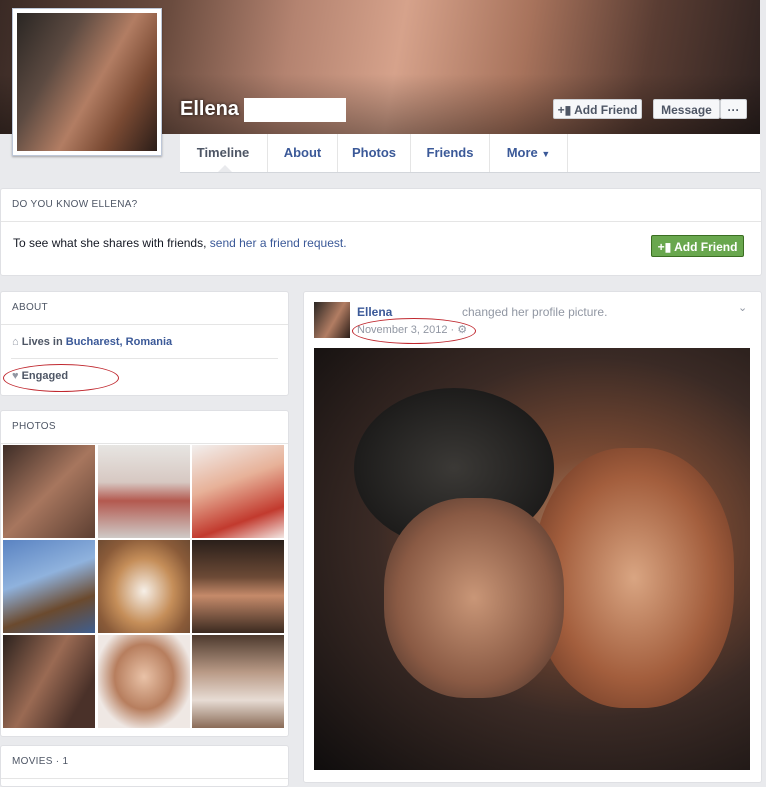 The width and height of the screenshot is (766, 787). I want to click on message-button: Message, so click(686, 109).